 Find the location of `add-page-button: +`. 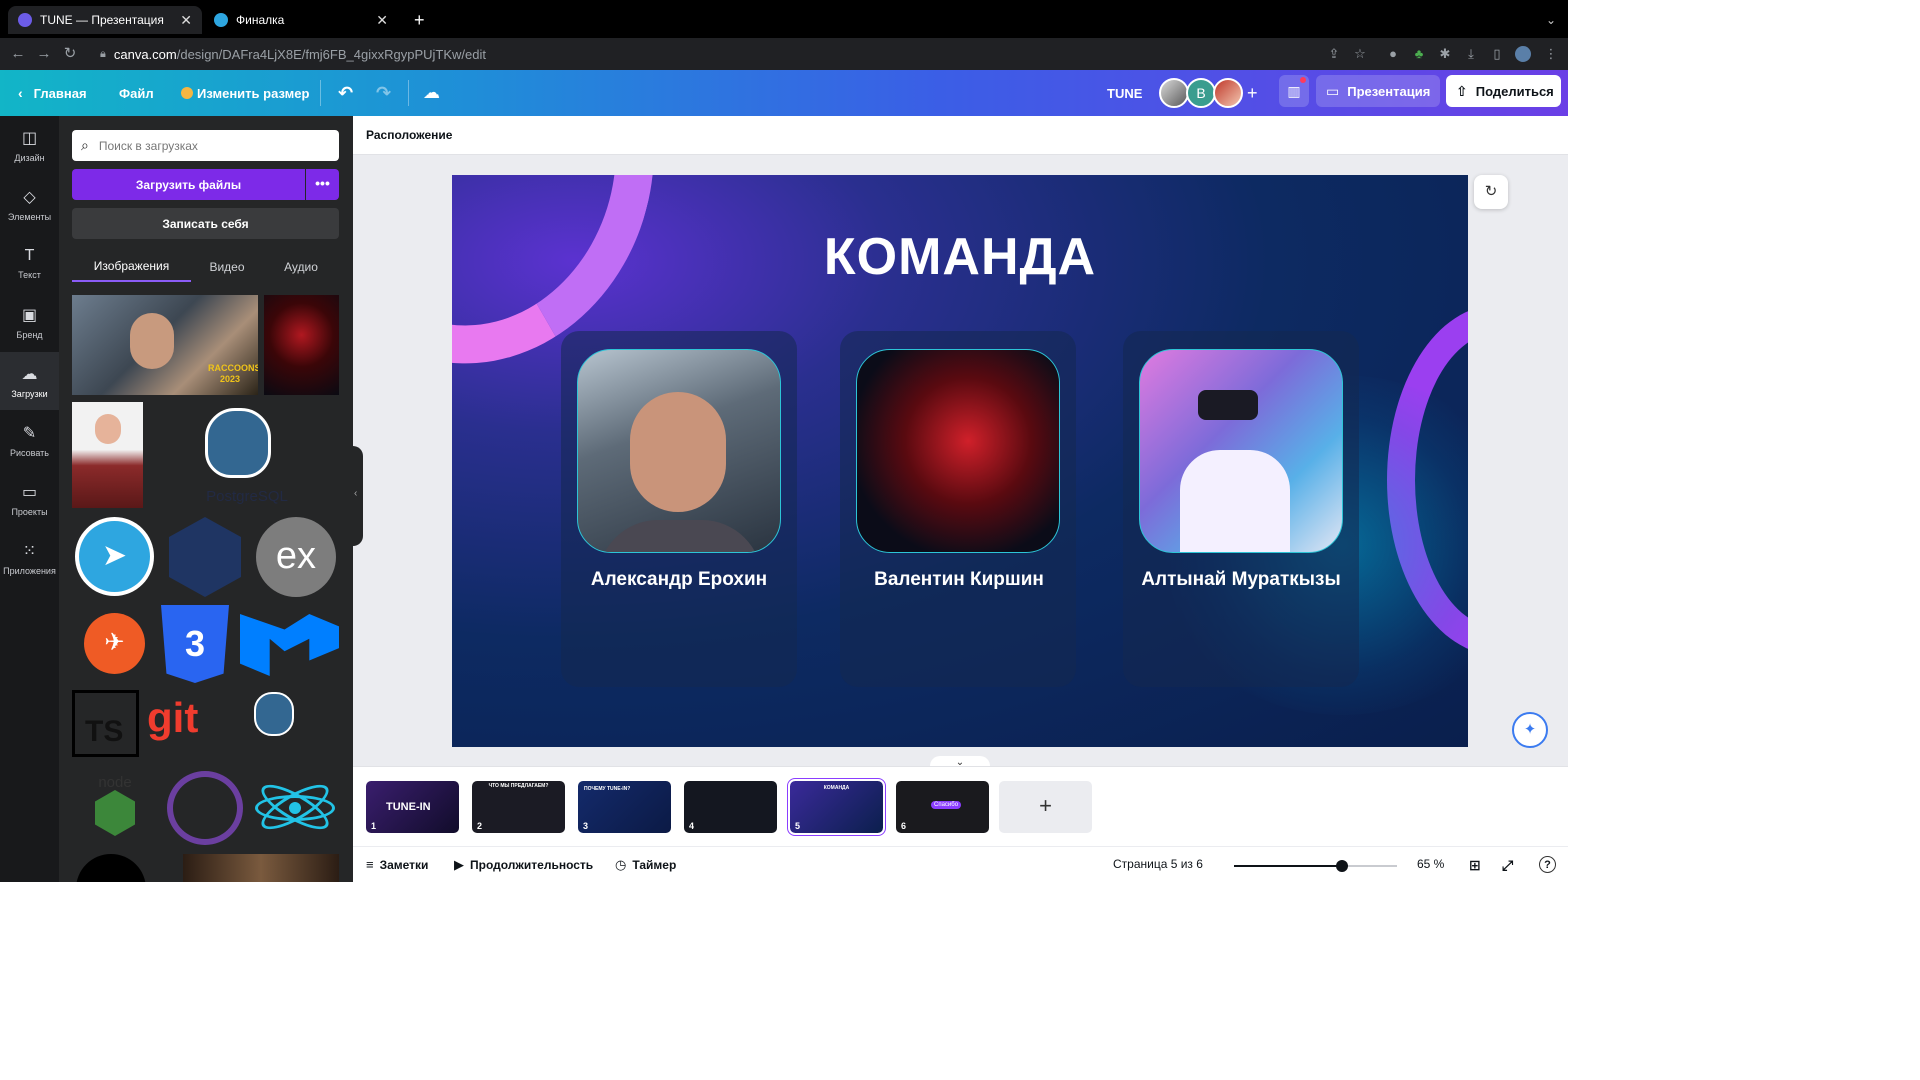

add-page-button: + is located at coordinates (1045, 807).